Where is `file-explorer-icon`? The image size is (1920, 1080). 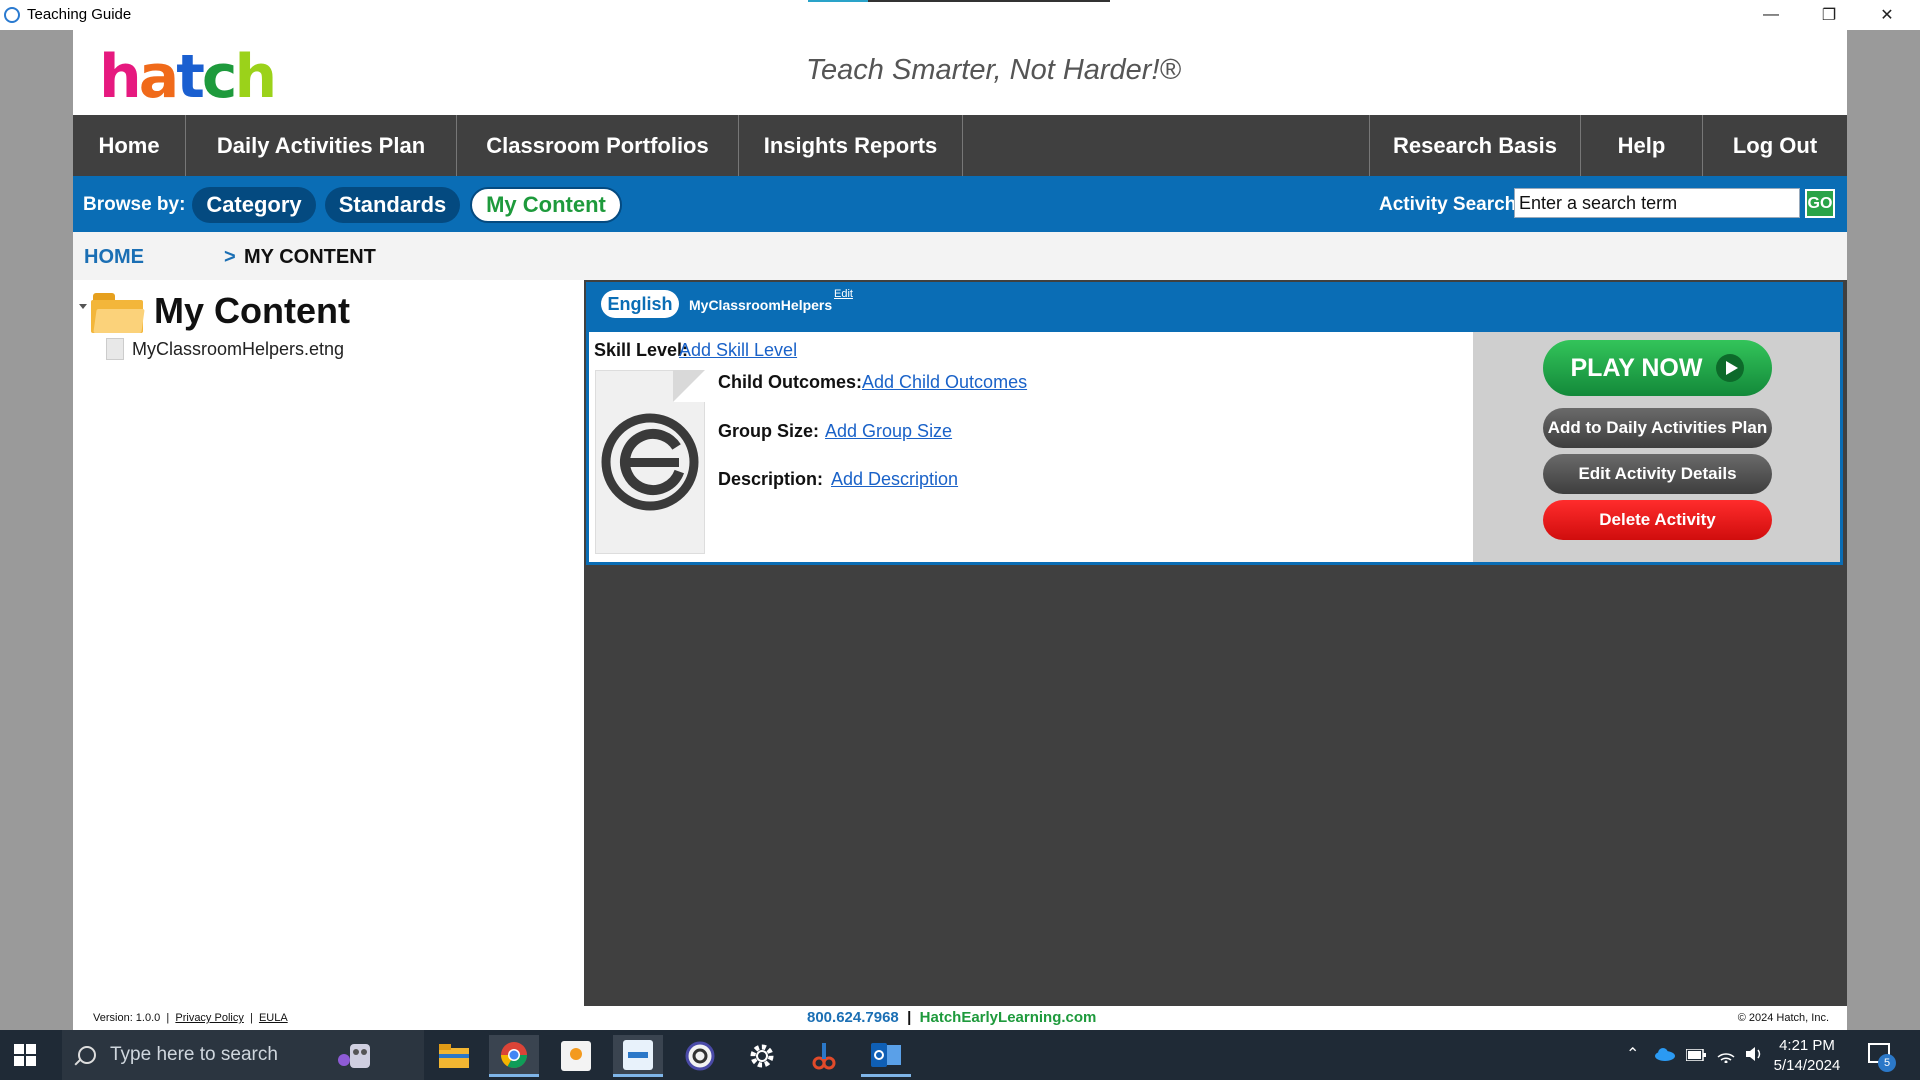
file-explorer-icon is located at coordinates (454, 1056).